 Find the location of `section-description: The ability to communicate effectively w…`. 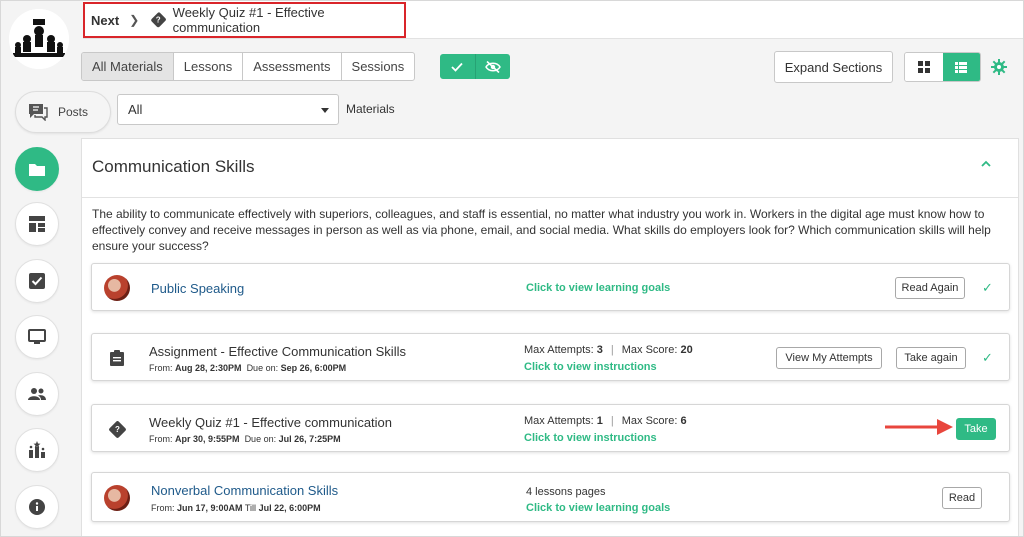

section-description: The ability to communicate effectively w… is located at coordinates (541, 230).